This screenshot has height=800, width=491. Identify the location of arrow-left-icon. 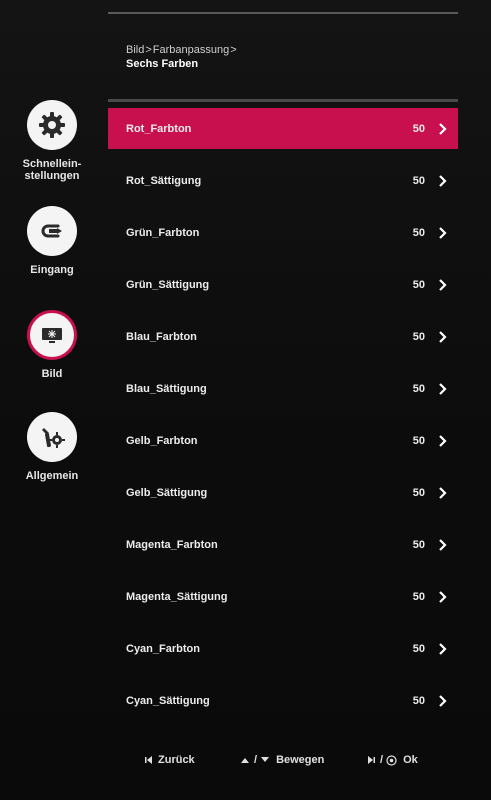
(148, 760).